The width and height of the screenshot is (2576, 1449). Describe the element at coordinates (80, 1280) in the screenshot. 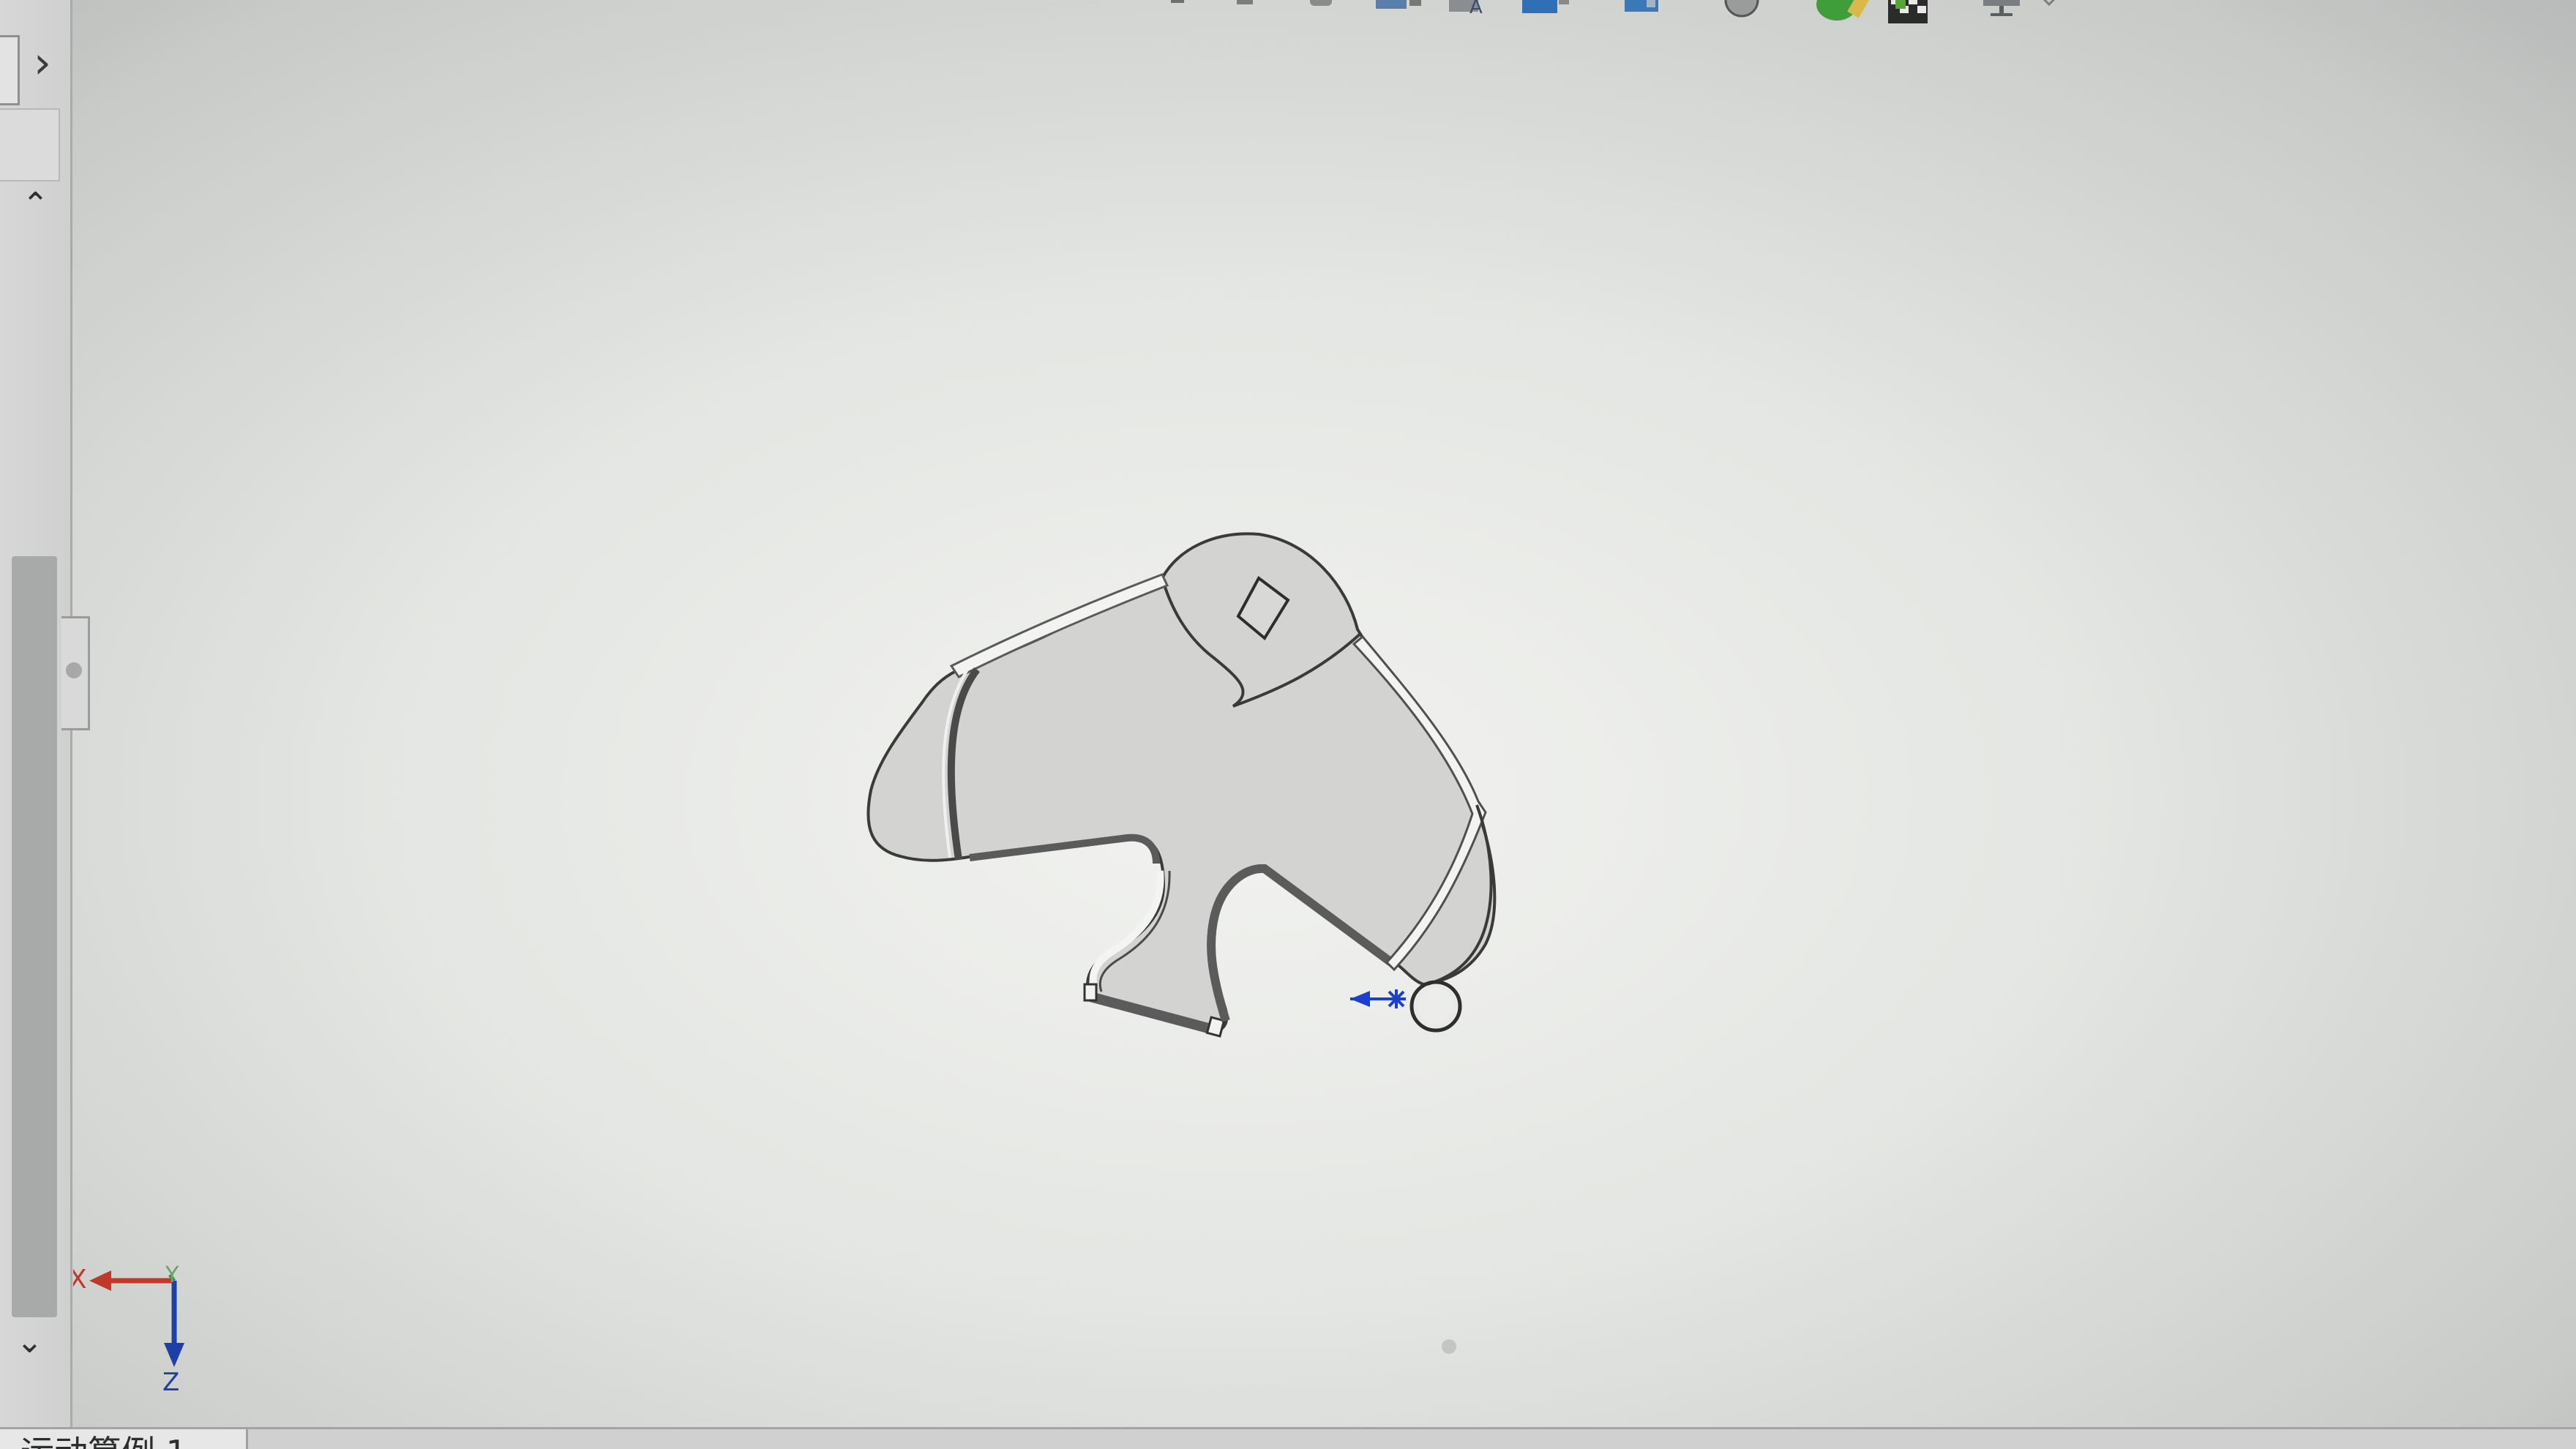

I see `triad-x-label: X` at that location.